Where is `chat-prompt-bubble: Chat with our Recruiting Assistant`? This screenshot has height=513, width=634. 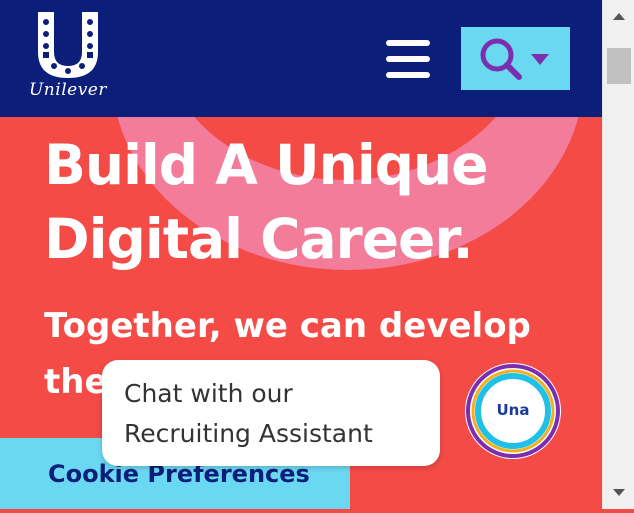
chat-prompt-bubble: Chat with our Recruiting Assistant is located at coordinates (271, 413).